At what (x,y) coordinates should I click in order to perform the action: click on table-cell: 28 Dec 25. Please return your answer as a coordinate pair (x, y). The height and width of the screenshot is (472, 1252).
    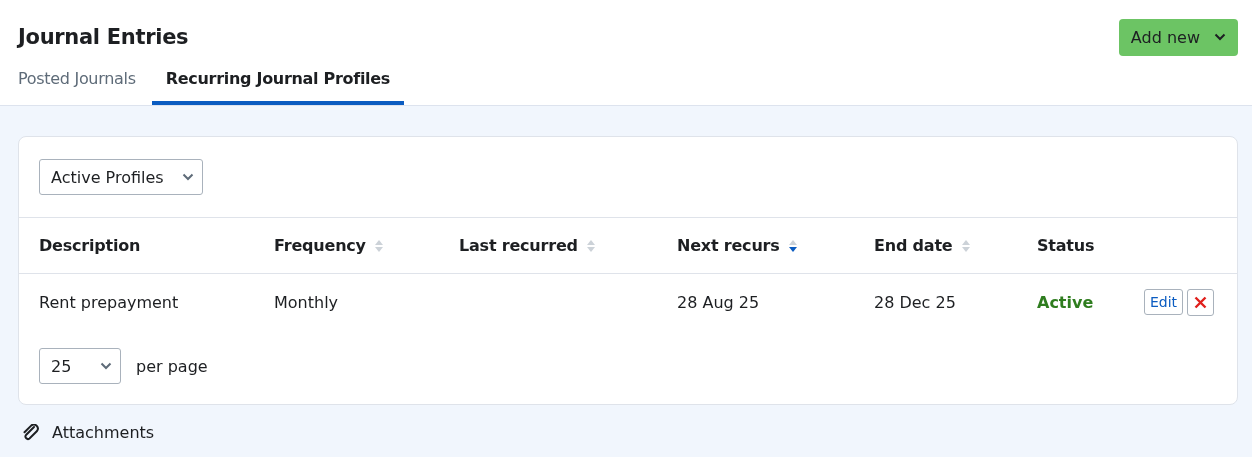
    Looking at the image, I should click on (915, 302).